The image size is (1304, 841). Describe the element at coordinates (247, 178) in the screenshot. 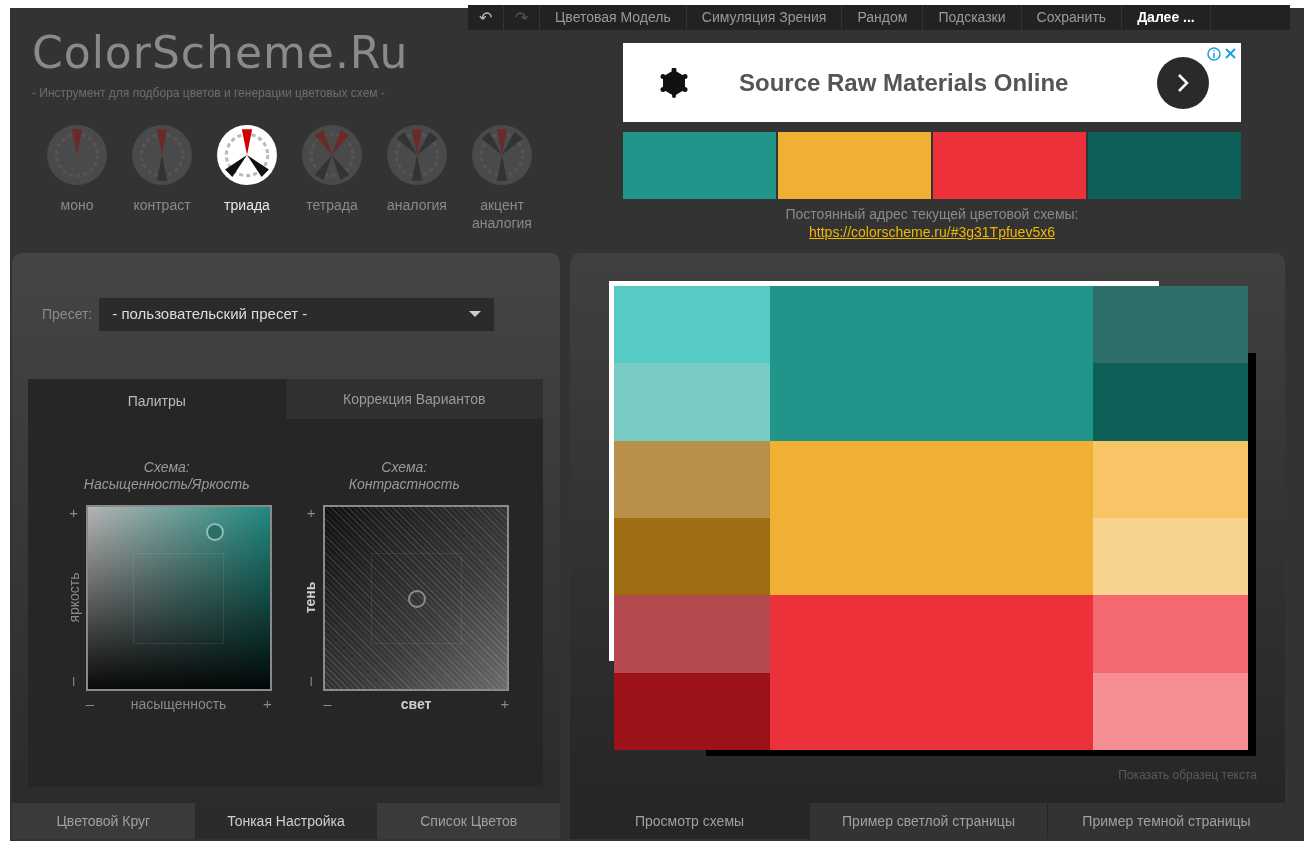

I see `scheme-mode-option: триада` at that location.